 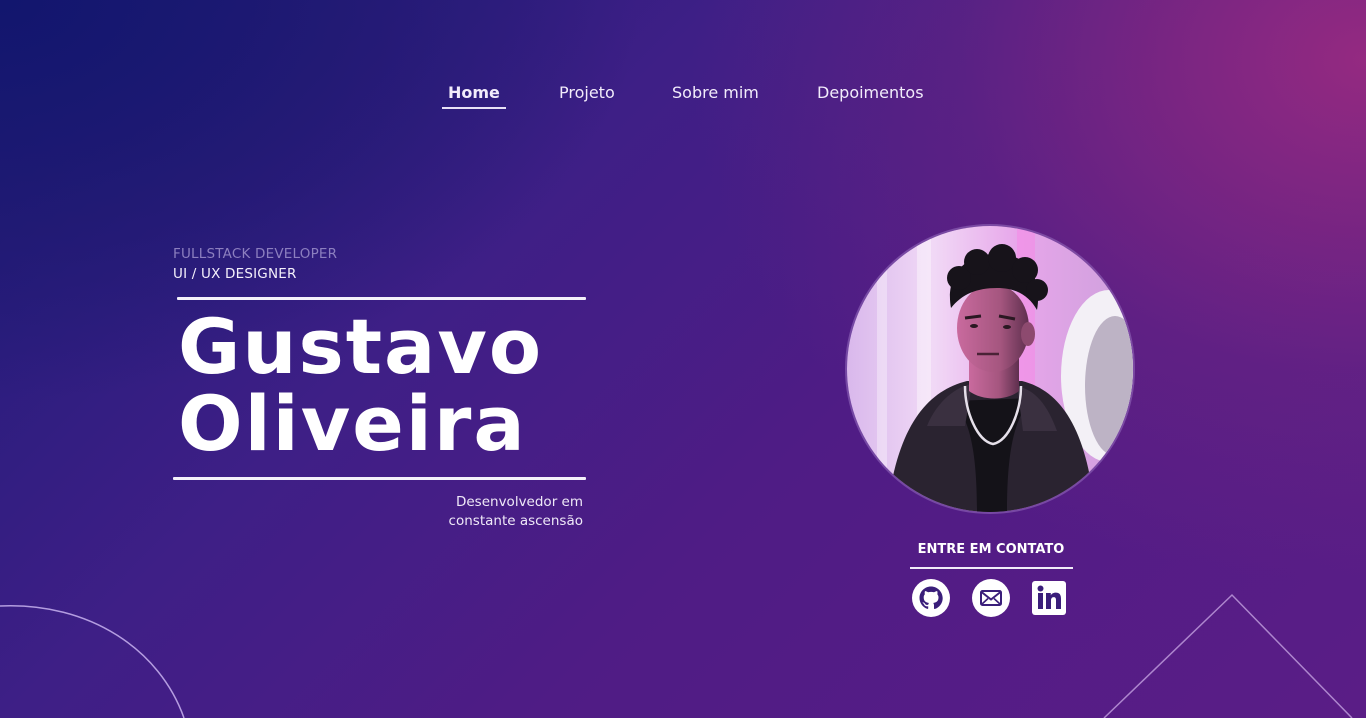 What do you see at coordinates (587, 93) in the screenshot?
I see `nav-item-projeto: Projeto` at bounding box center [587, 93].